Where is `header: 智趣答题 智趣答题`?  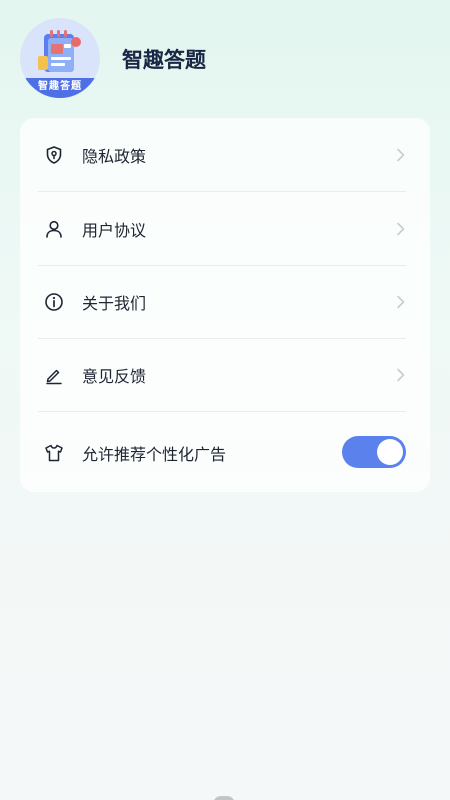
header: 智趣答题 智趣答题 is located at coordinates (225, 57).